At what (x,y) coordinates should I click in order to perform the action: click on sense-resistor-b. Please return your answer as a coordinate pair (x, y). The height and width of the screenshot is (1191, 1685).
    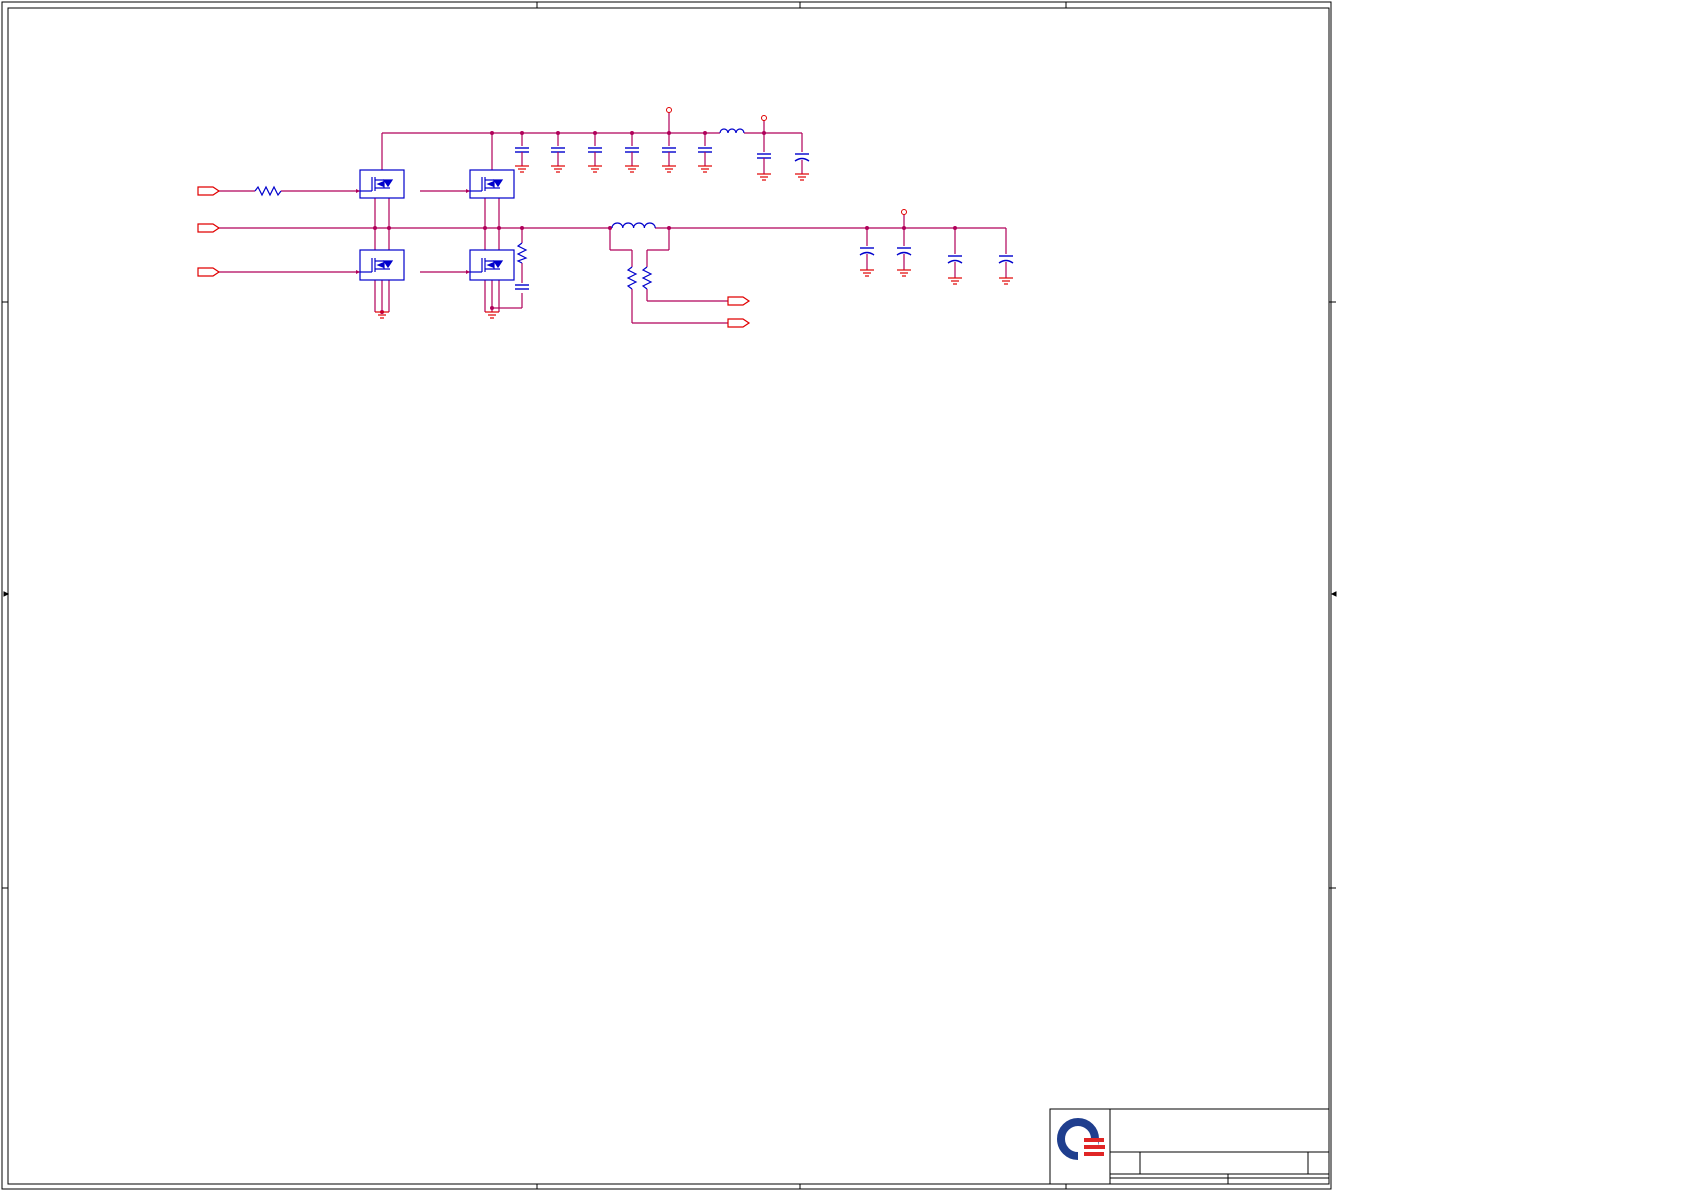
    Looking at the image, I should click on (647, 278).